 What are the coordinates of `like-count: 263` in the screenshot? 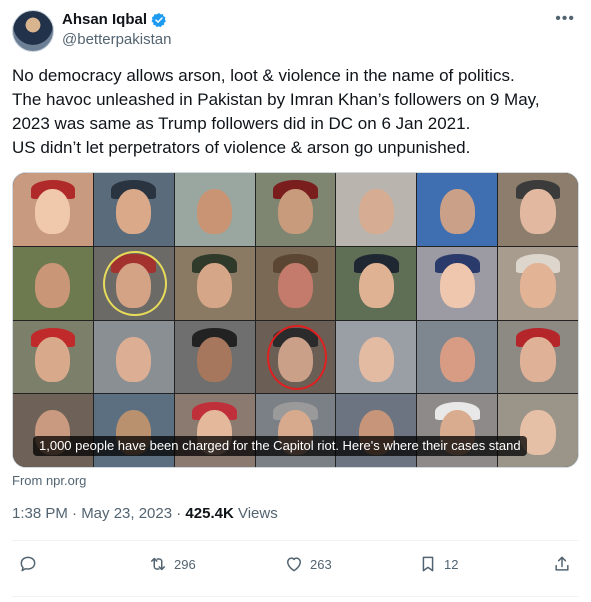 It's located at (321, 564).